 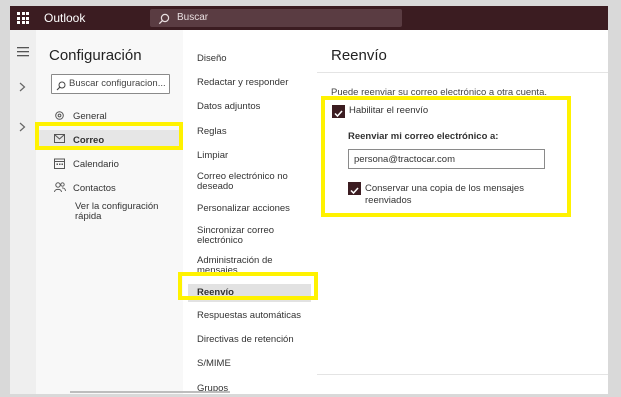 I want to click on calendar-icon, so click(x=59, y=165).